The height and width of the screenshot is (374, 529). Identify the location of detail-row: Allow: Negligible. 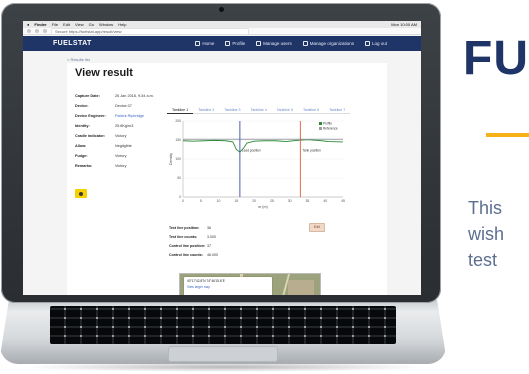
(118, 146).